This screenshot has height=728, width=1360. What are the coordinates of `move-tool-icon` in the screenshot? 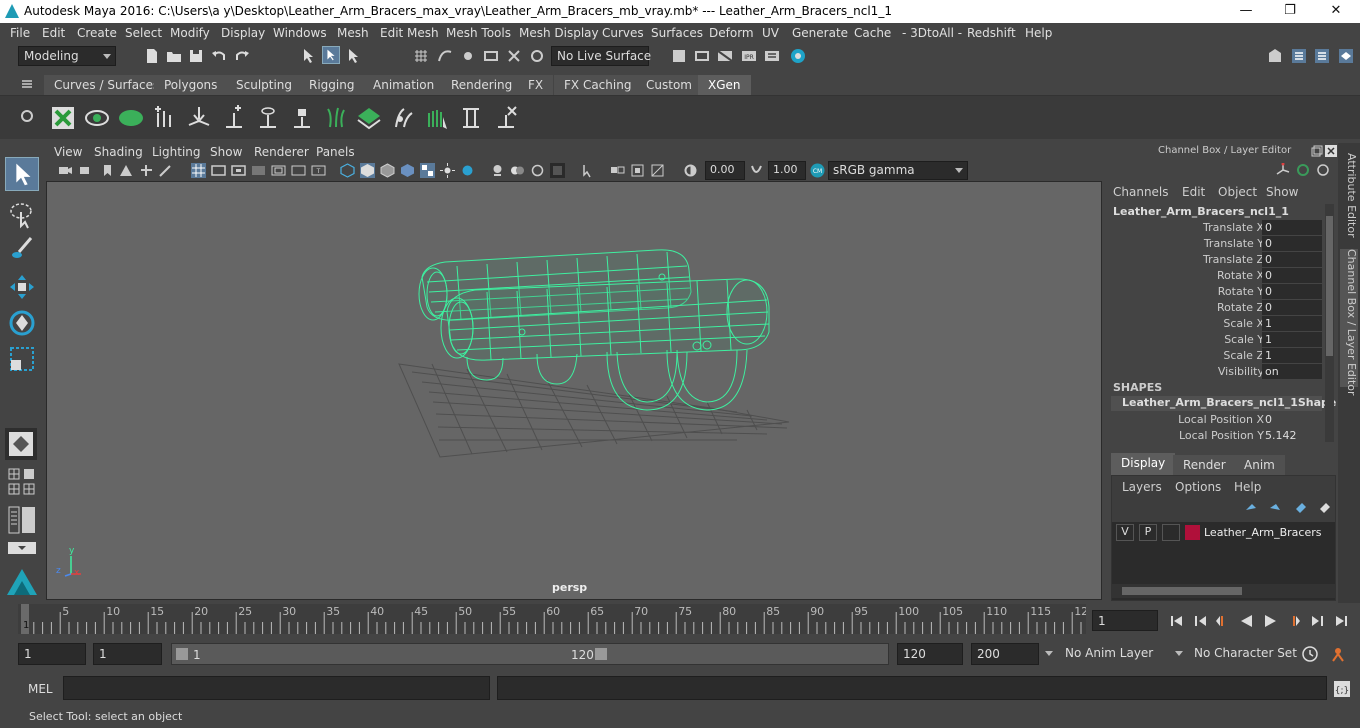 It's located at (22, 287).